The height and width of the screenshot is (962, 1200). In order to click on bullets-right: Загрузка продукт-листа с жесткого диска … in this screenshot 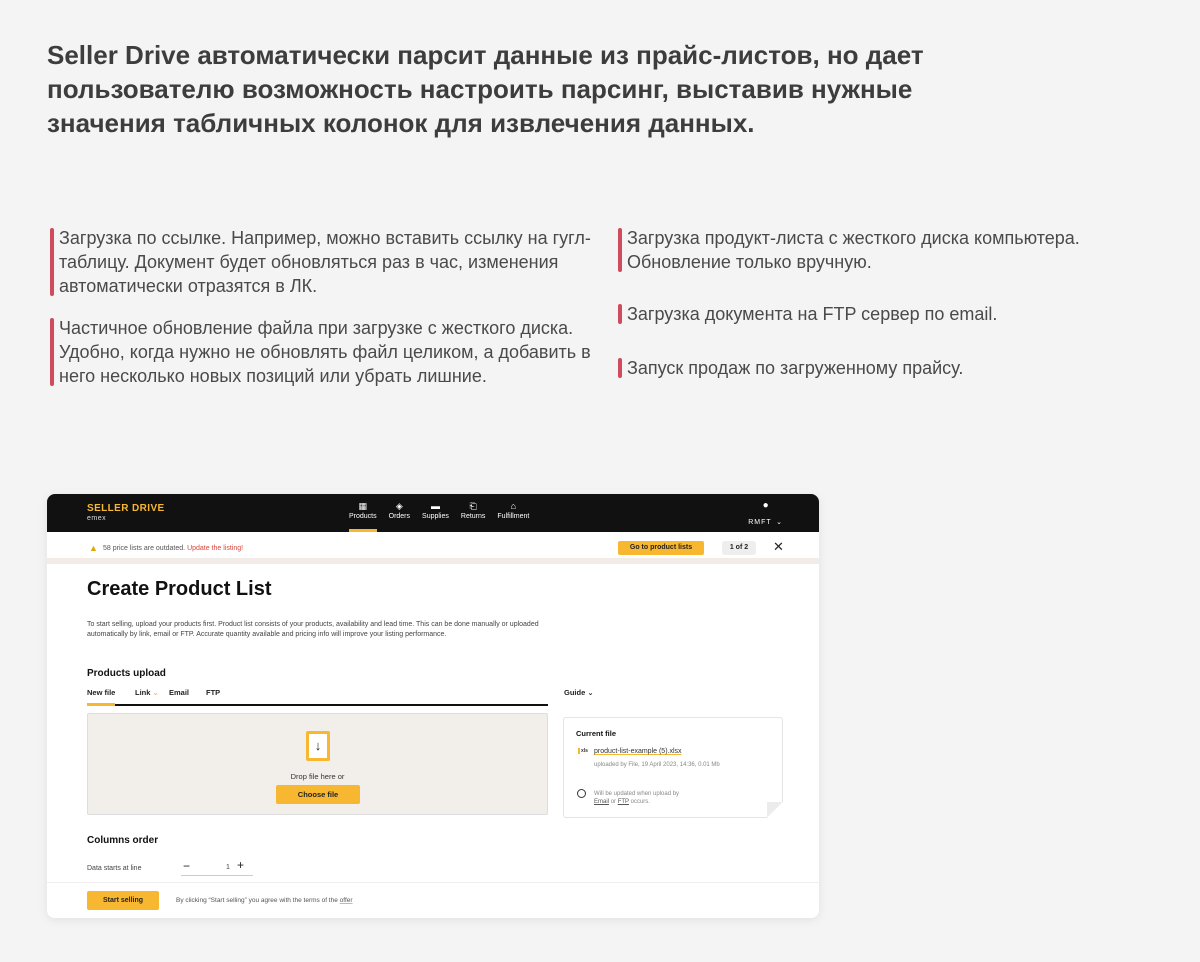, I will do `click(888, 303)`.